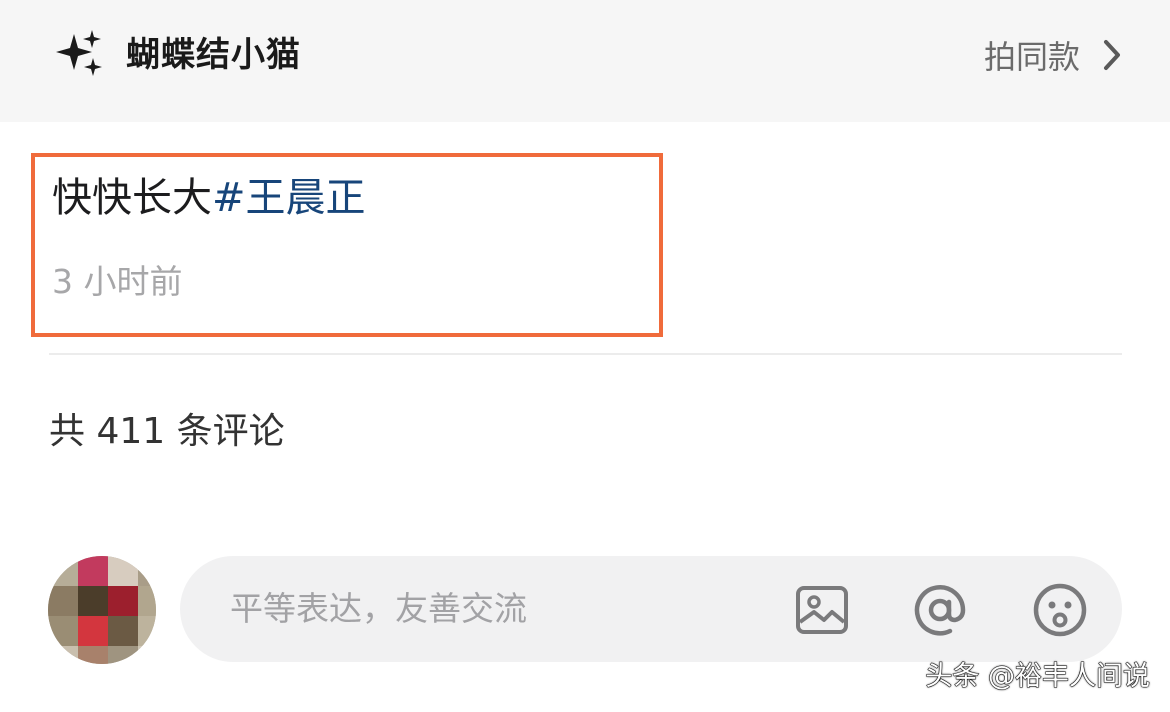 The image size is (1170, 712). What do you see at coordinates (651, 609) in the screenshot?
I see `comment-input: 平等表达，友善交流` at bounding box center [651, 609].